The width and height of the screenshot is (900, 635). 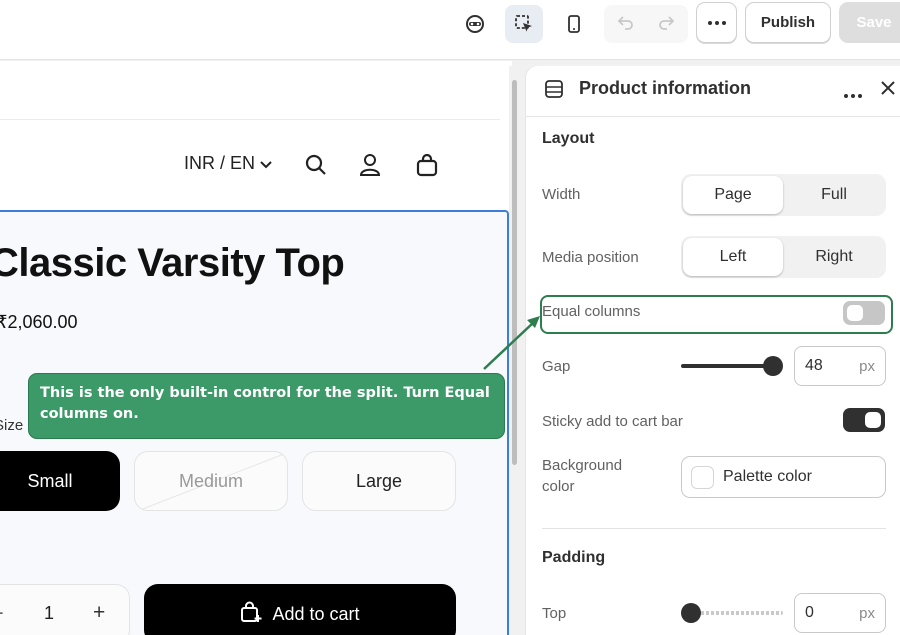 I want to click on qty-minus-button: −, so click(x=2, y=613).